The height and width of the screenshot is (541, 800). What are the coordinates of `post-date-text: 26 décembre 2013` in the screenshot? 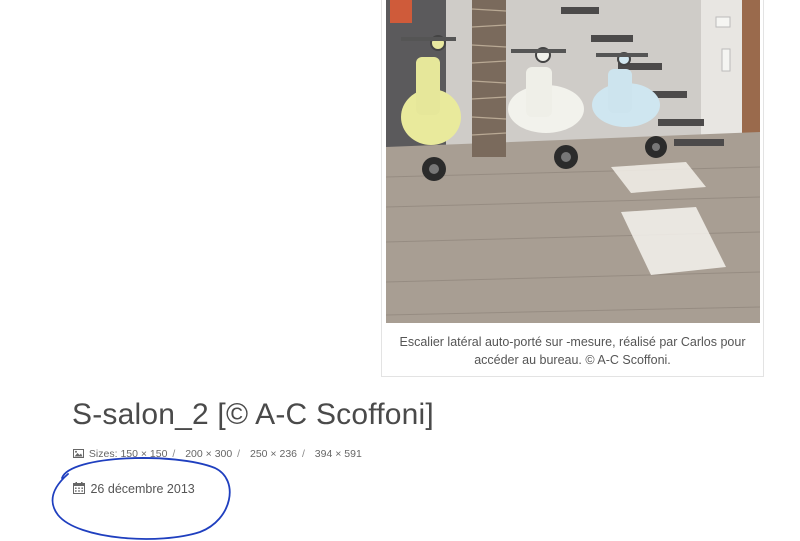 It's located at (142, 489).